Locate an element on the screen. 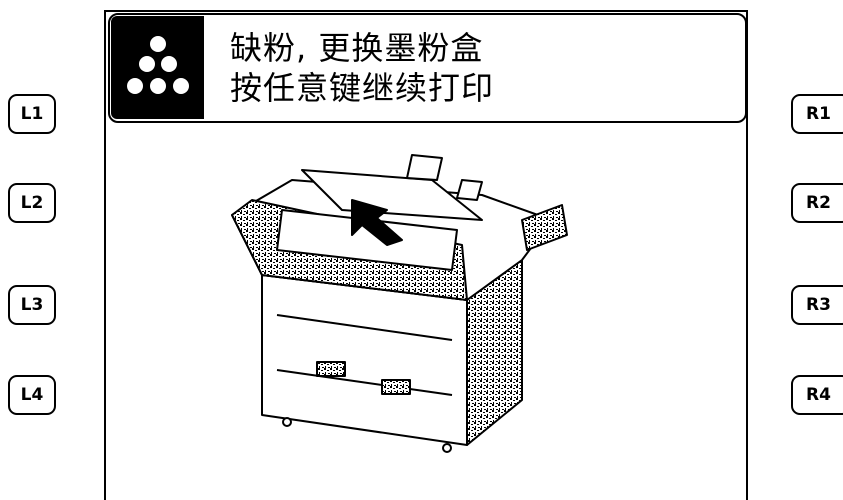 This screenshot has width=843, height=500. toner-dots-icon is located at coordinates (157, 67).